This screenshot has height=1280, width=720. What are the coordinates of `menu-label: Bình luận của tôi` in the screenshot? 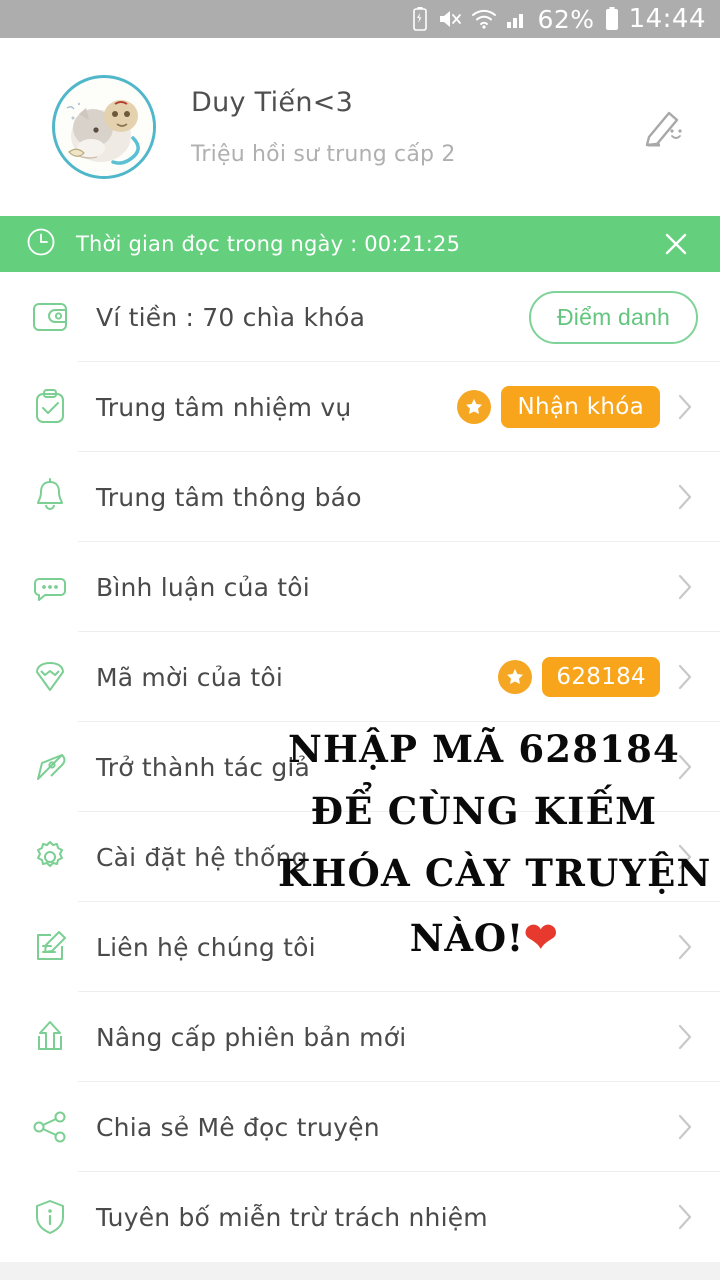 It's located at (203, 587).